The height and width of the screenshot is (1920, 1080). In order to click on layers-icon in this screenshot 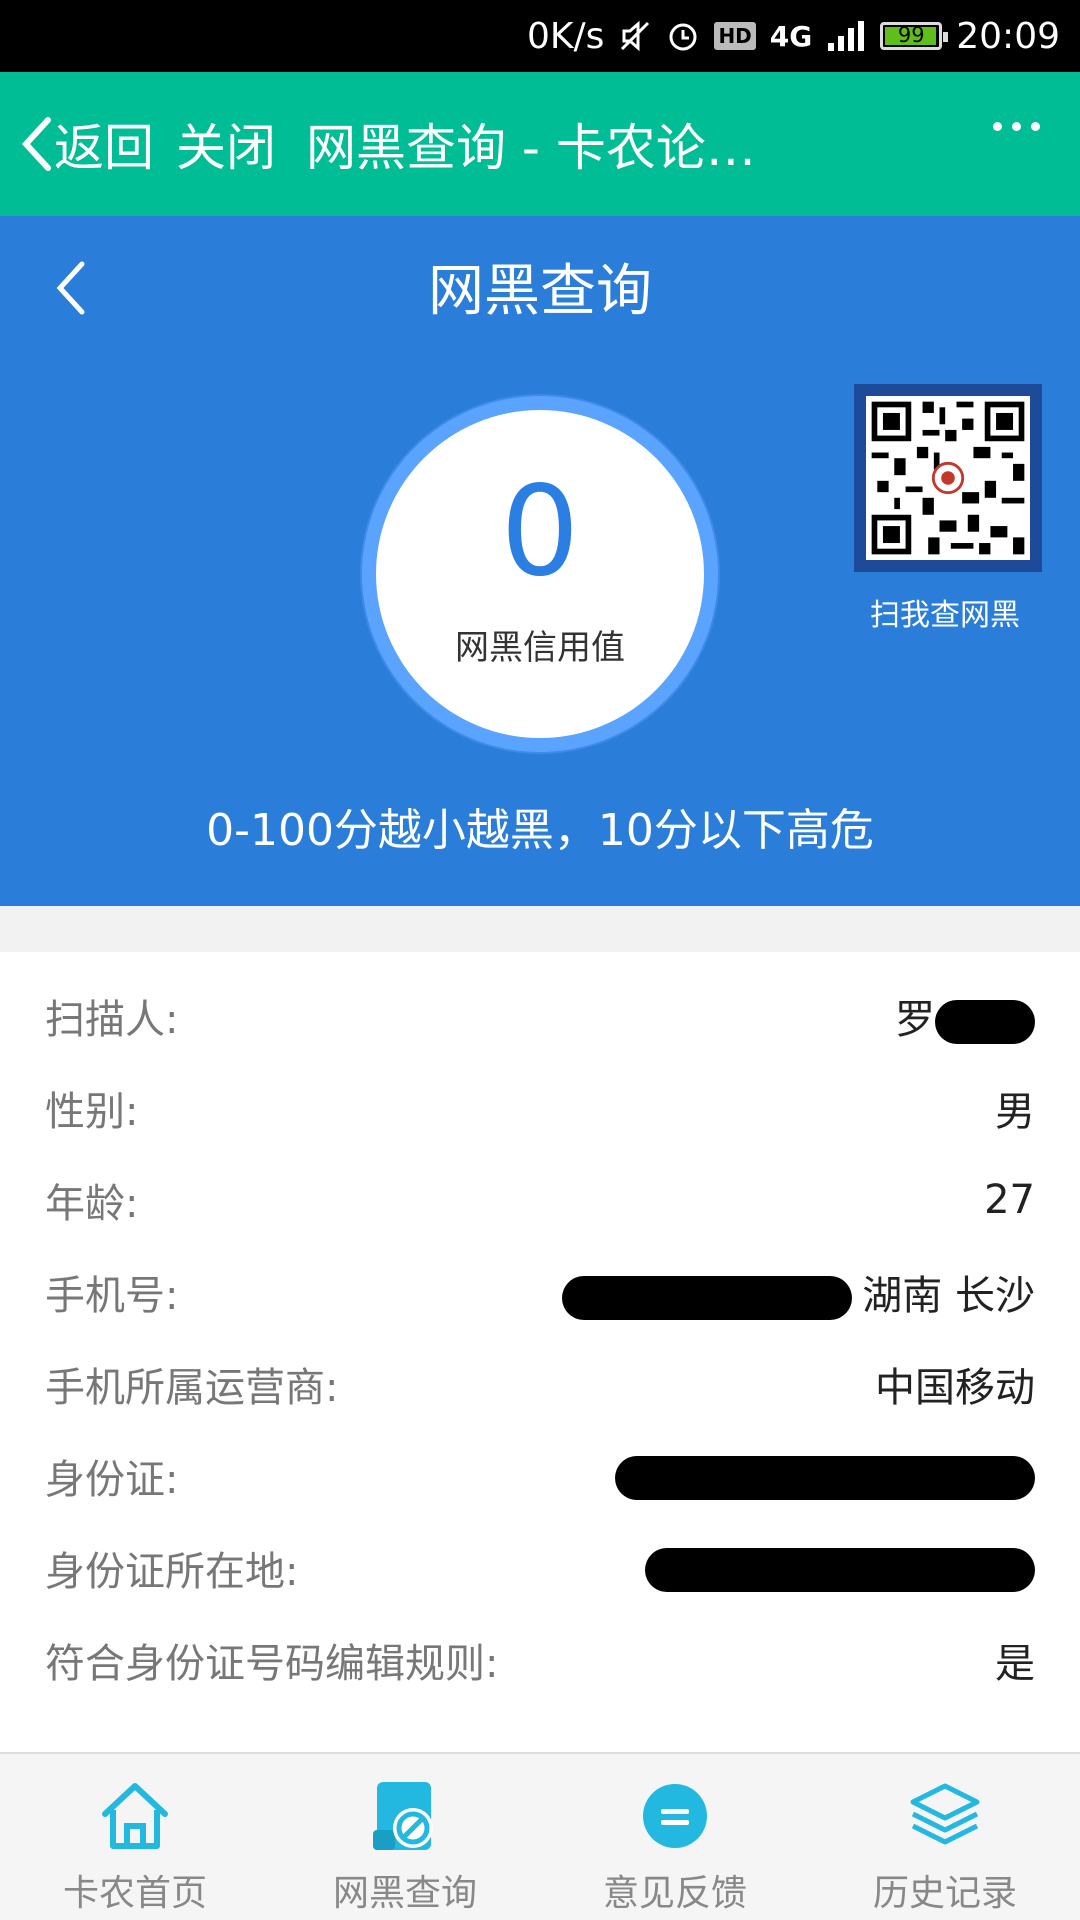, I will do `click(945, 1816)`.